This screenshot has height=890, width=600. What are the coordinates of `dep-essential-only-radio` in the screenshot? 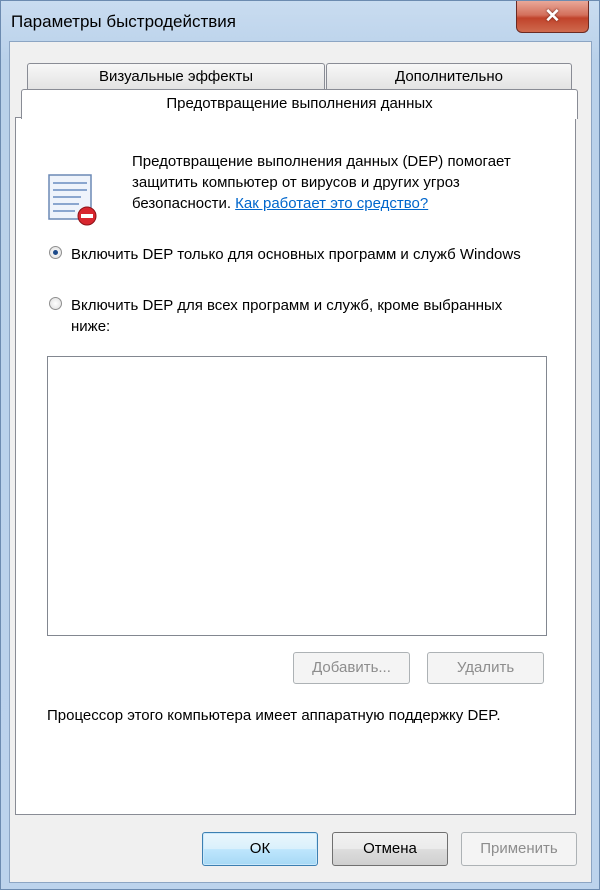 It's located at (55, 252).